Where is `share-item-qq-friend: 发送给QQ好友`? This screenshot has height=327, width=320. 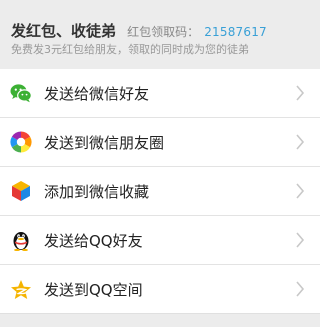
share-item-qq-friend: 发送给QQ好友 is located at coordinates (160, 240).